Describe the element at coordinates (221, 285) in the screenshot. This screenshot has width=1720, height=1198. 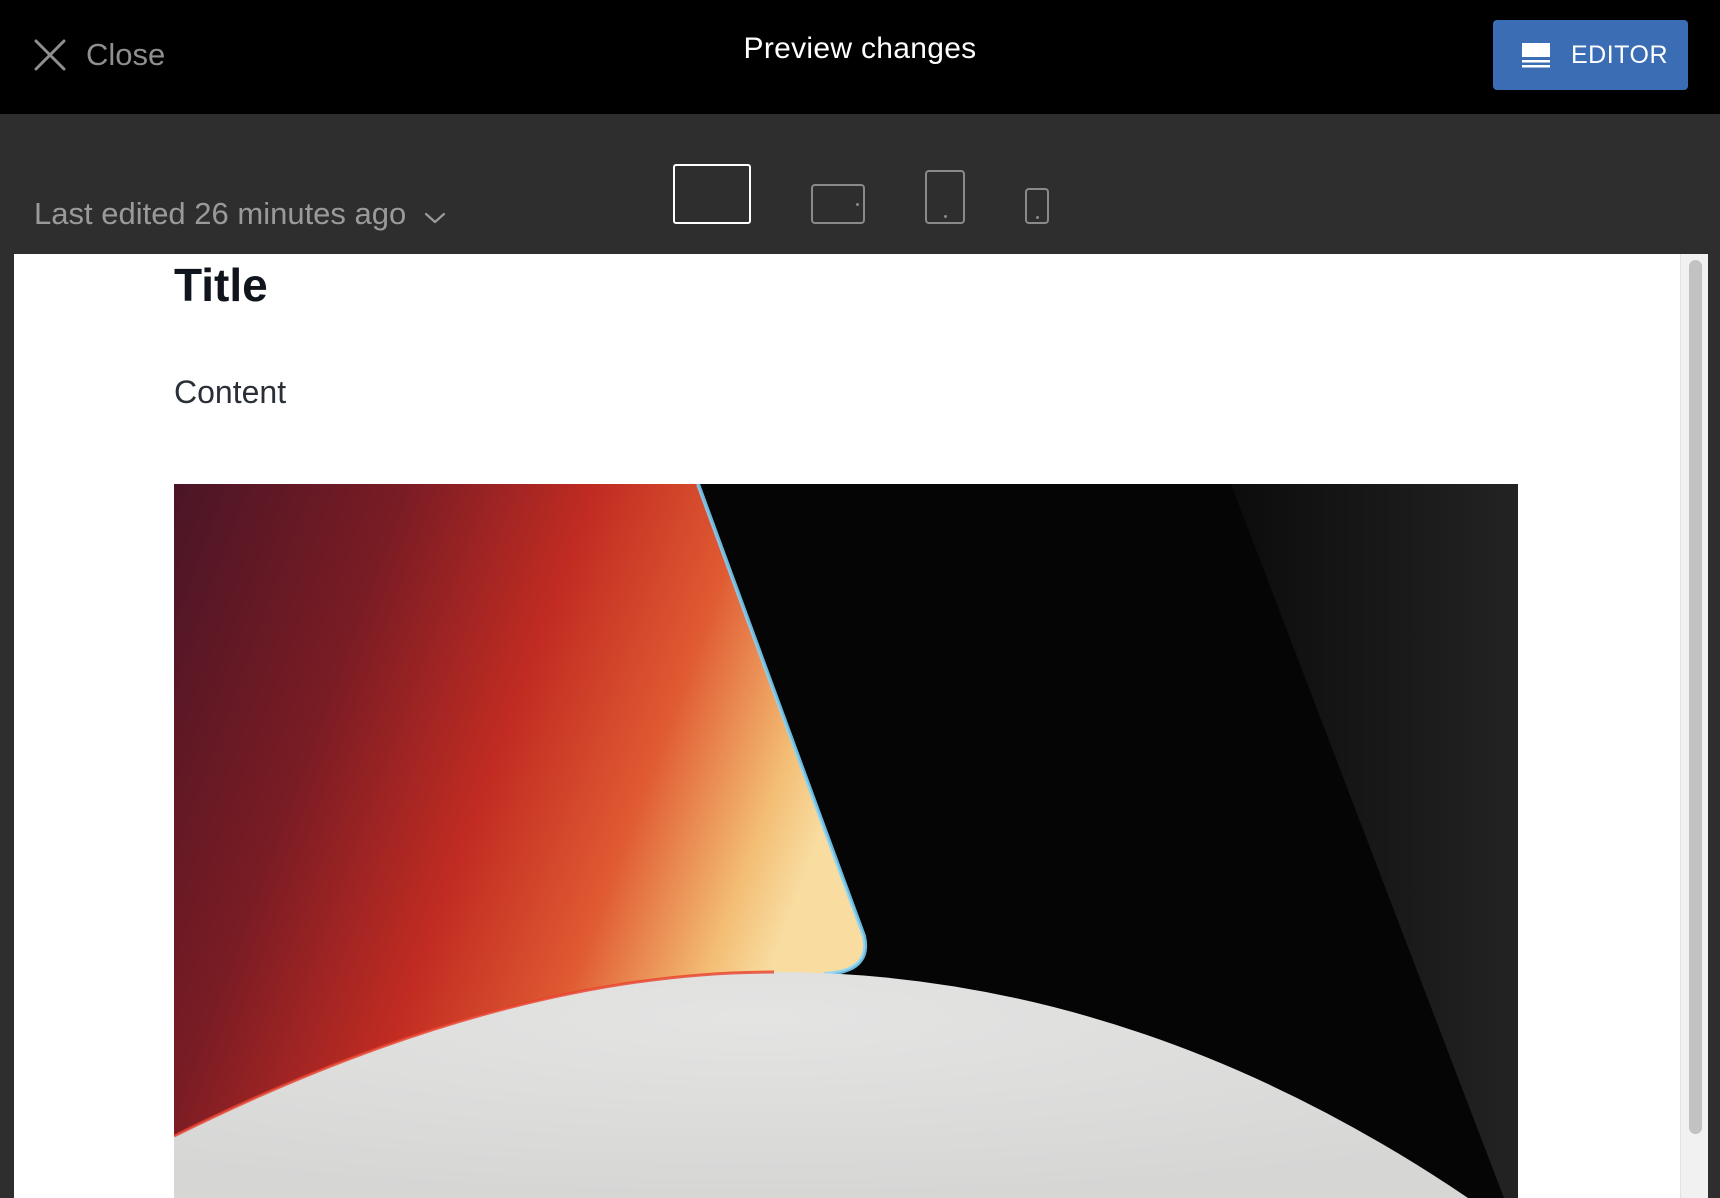
I see `post-title: Title` at that location.